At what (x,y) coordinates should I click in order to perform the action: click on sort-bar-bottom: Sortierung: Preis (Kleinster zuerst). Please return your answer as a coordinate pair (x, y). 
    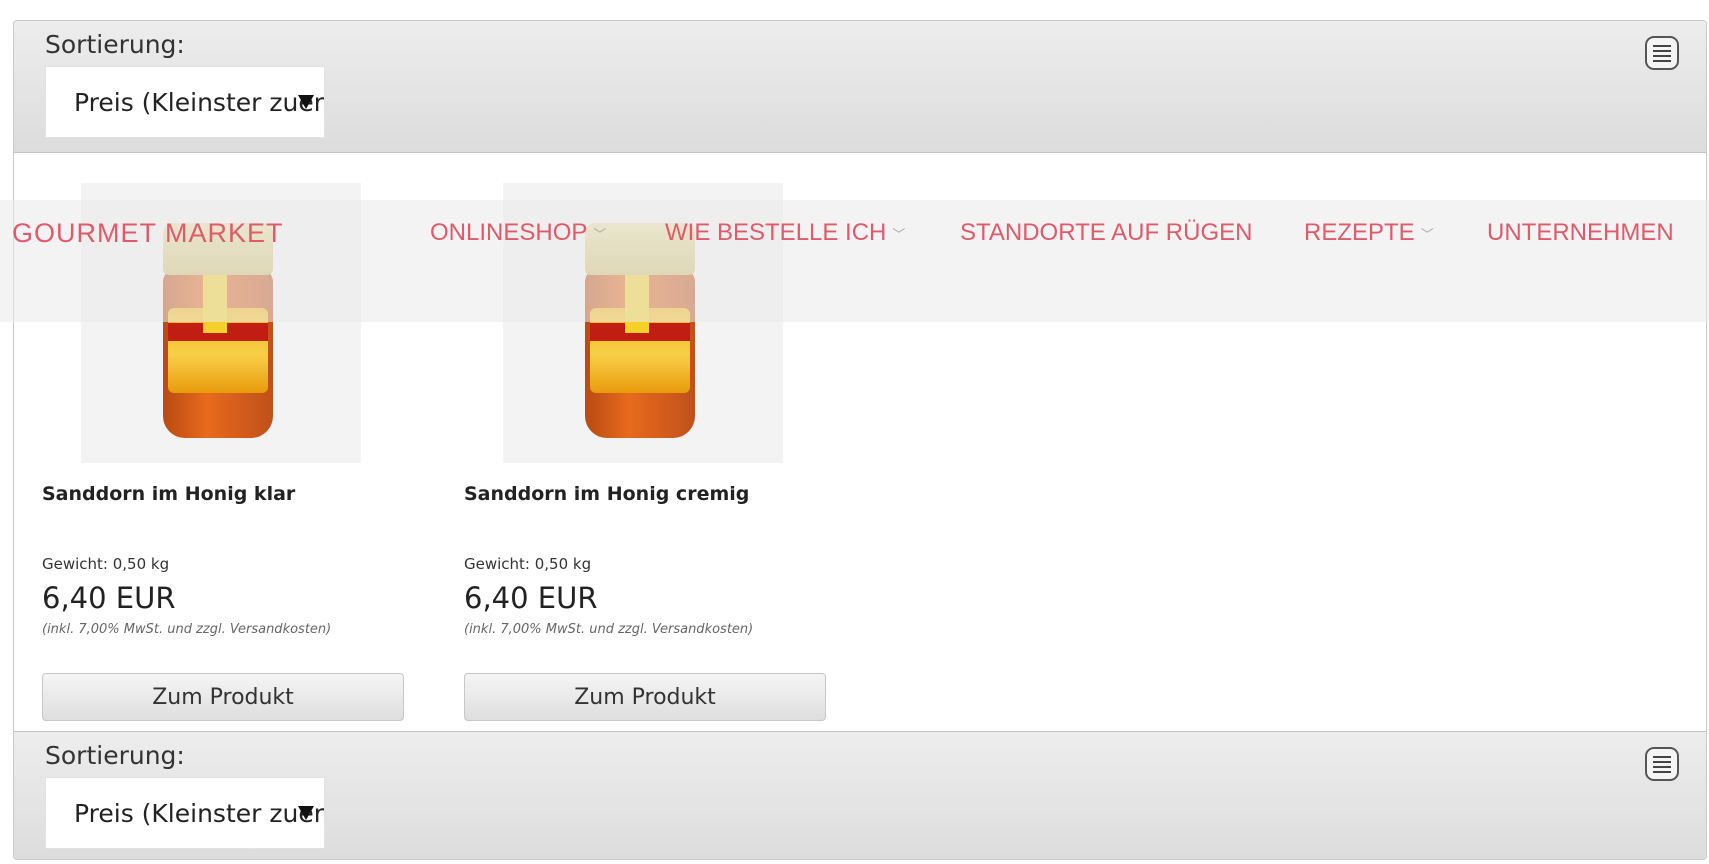
    Looking at the image, I should click on (860, 795).